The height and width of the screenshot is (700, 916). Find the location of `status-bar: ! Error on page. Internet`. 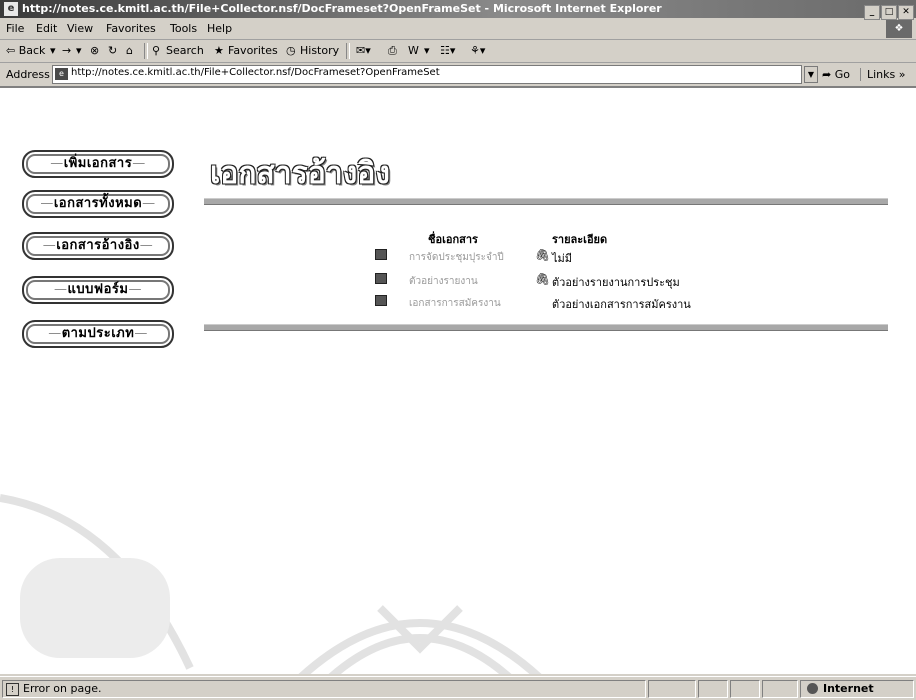

status-bar: ! Error on page. Internet is located at coordinates (458, 688).